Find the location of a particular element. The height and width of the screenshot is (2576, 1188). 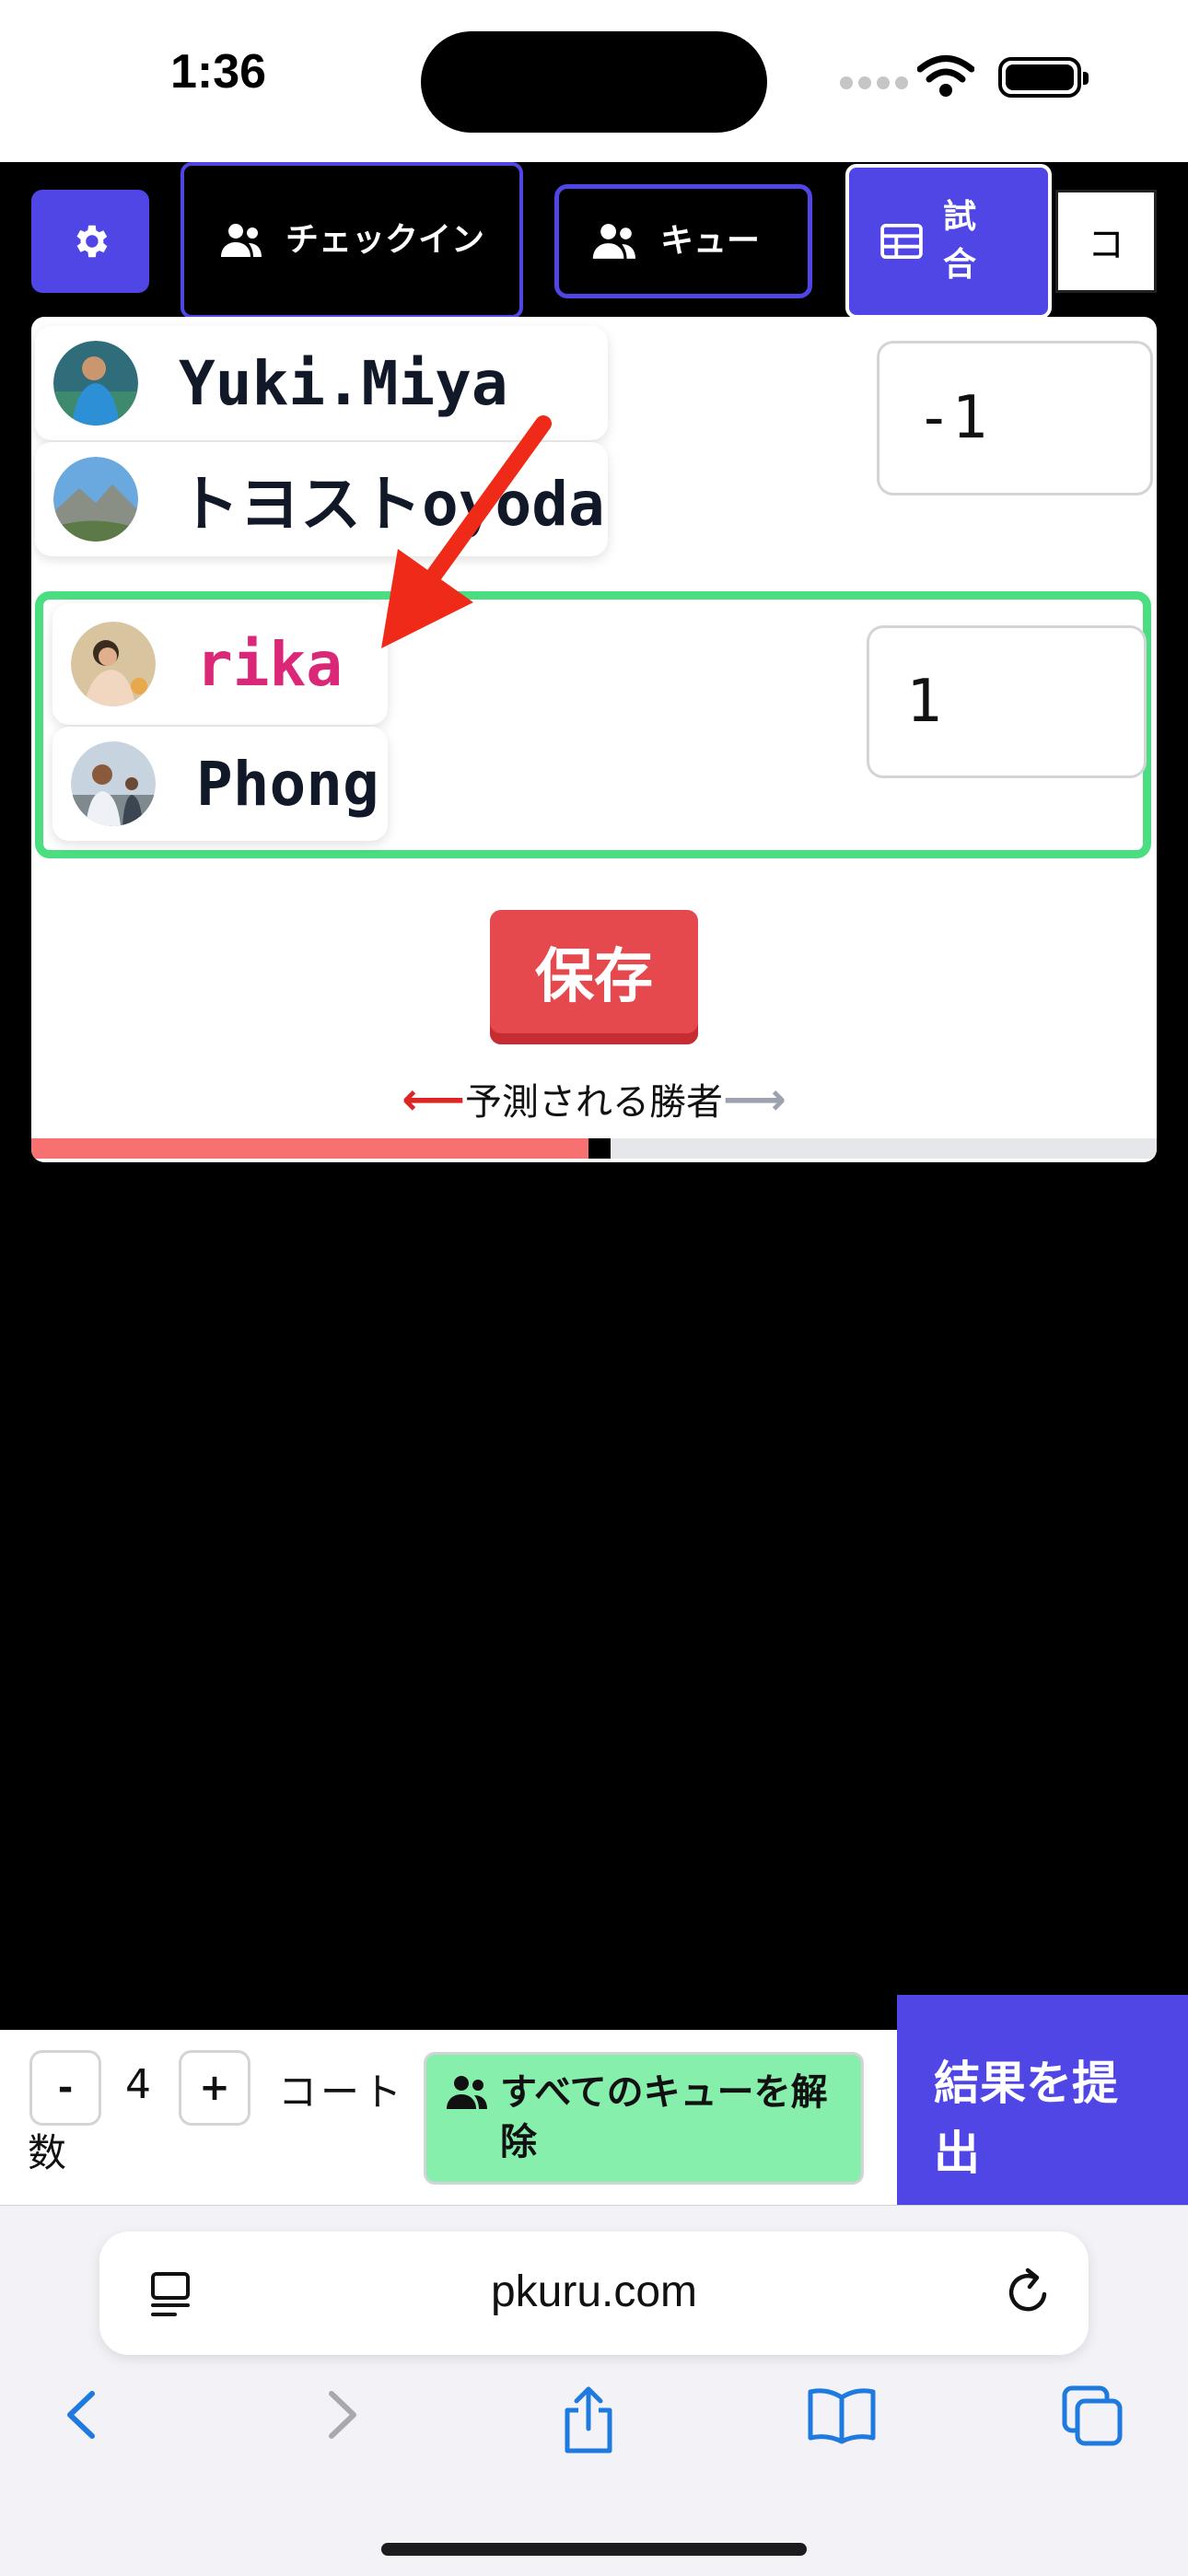

court-controls-bar: - 4 + コート 数 すべてのキューを解除 is located at coordinates (448, 2117).